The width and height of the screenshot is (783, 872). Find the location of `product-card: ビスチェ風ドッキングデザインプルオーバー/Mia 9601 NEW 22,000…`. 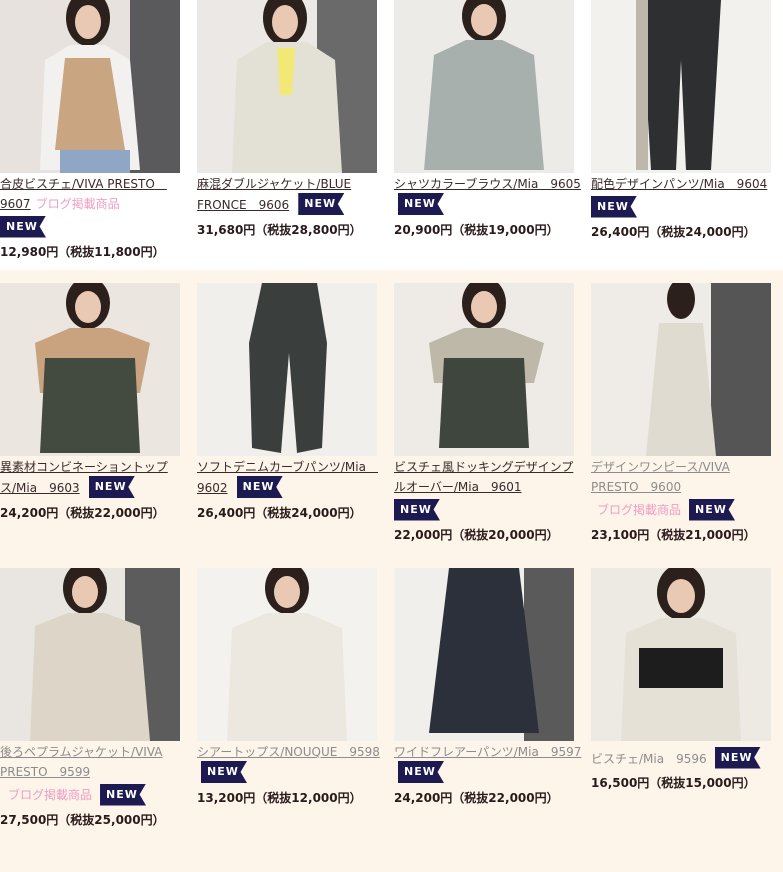

product-card: ビスチェ風ドッキングデザインプルオーバー/Mia 9601 NEW 22,000… is located at coordinates (489, 413).